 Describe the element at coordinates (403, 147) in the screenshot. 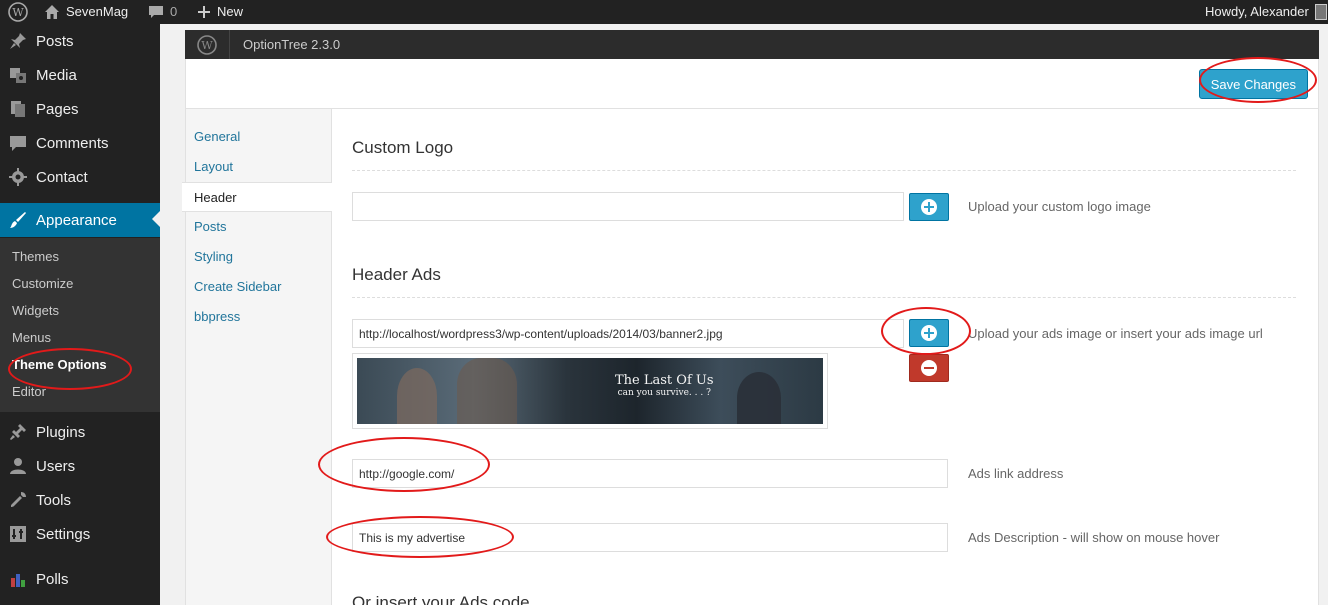

I see `custom-logo-title: Custom Logo` at that location.